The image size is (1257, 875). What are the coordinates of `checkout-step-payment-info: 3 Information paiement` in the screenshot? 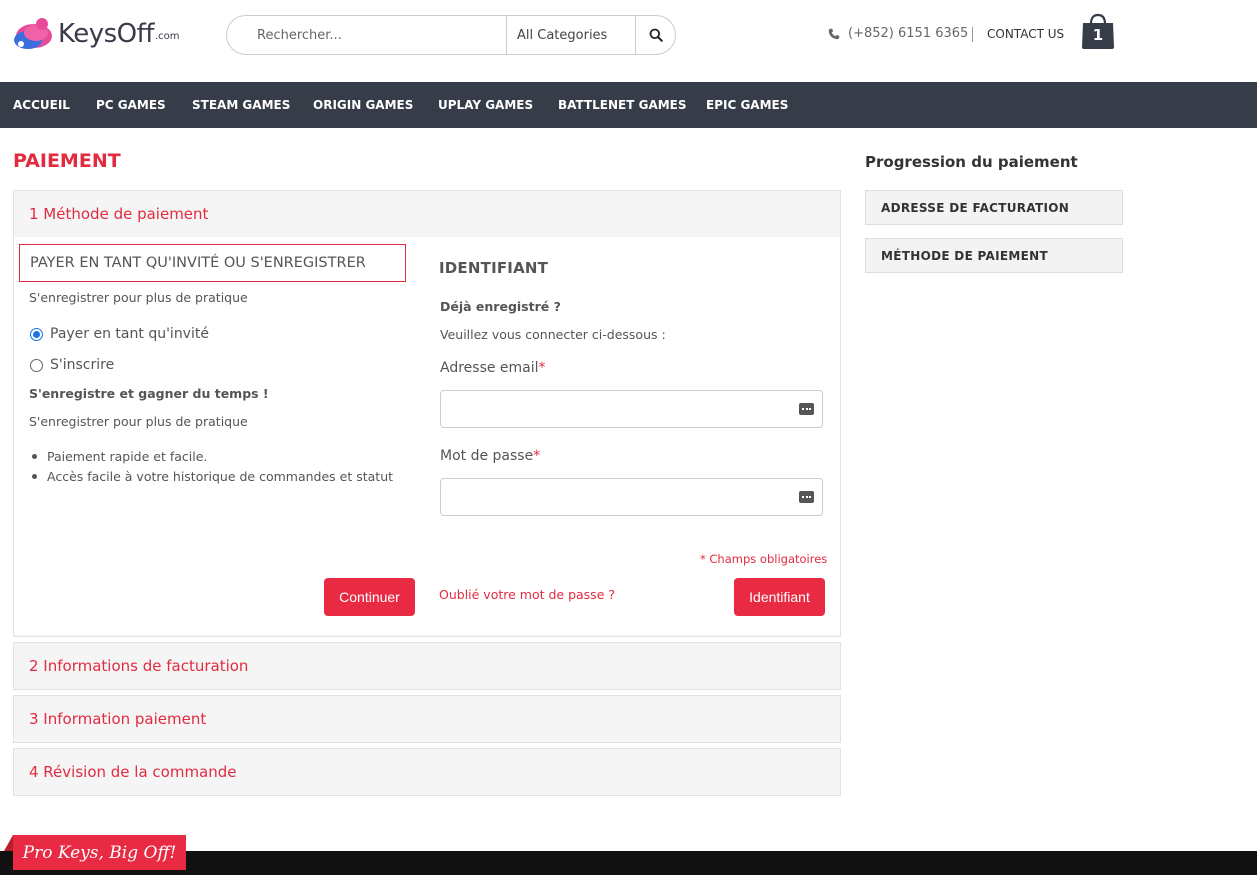 It's located at (427, 719).